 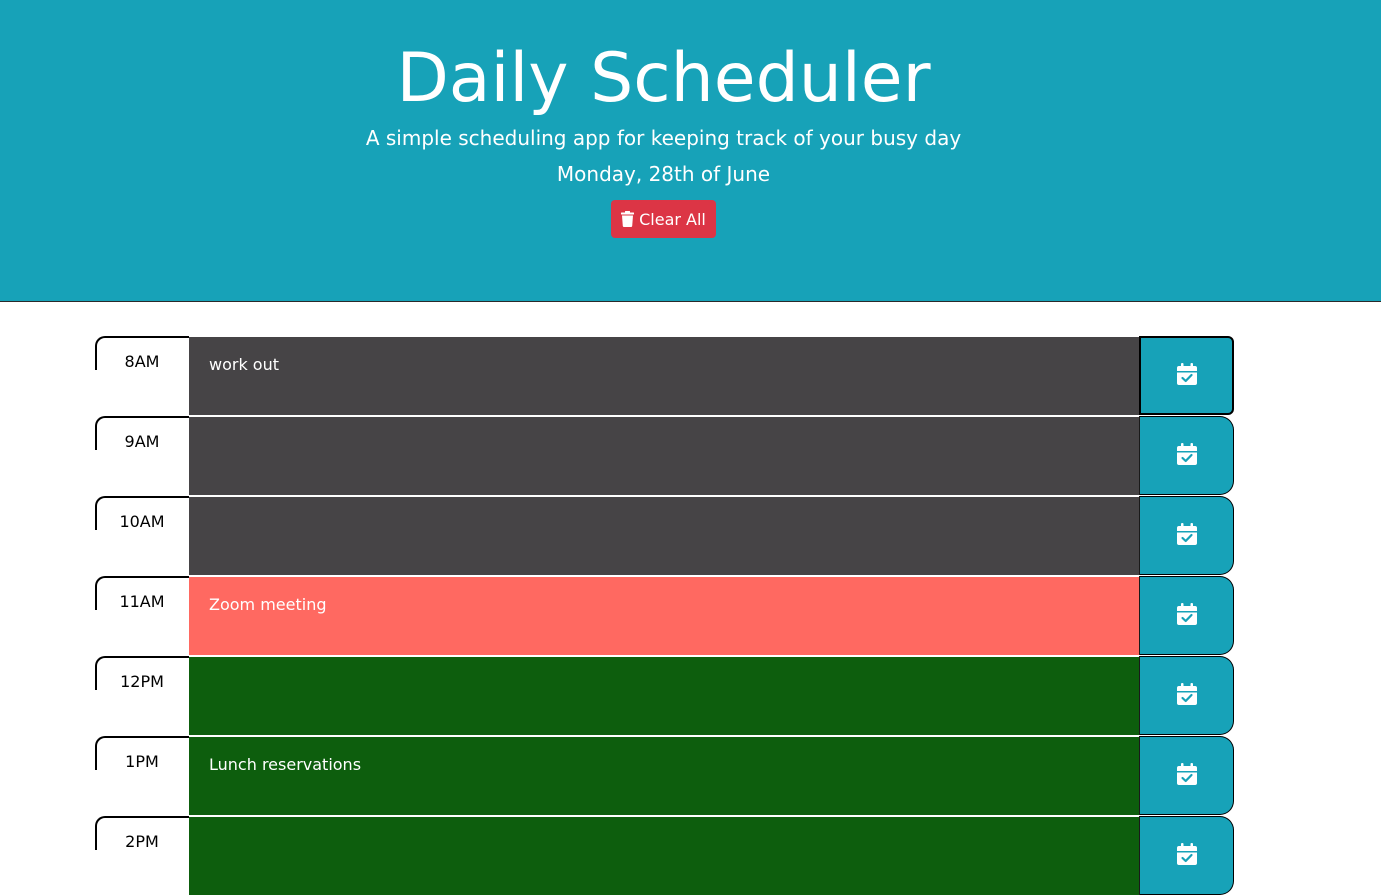 I want to click on hour-label: 2PM, so click(x=142, y=841).